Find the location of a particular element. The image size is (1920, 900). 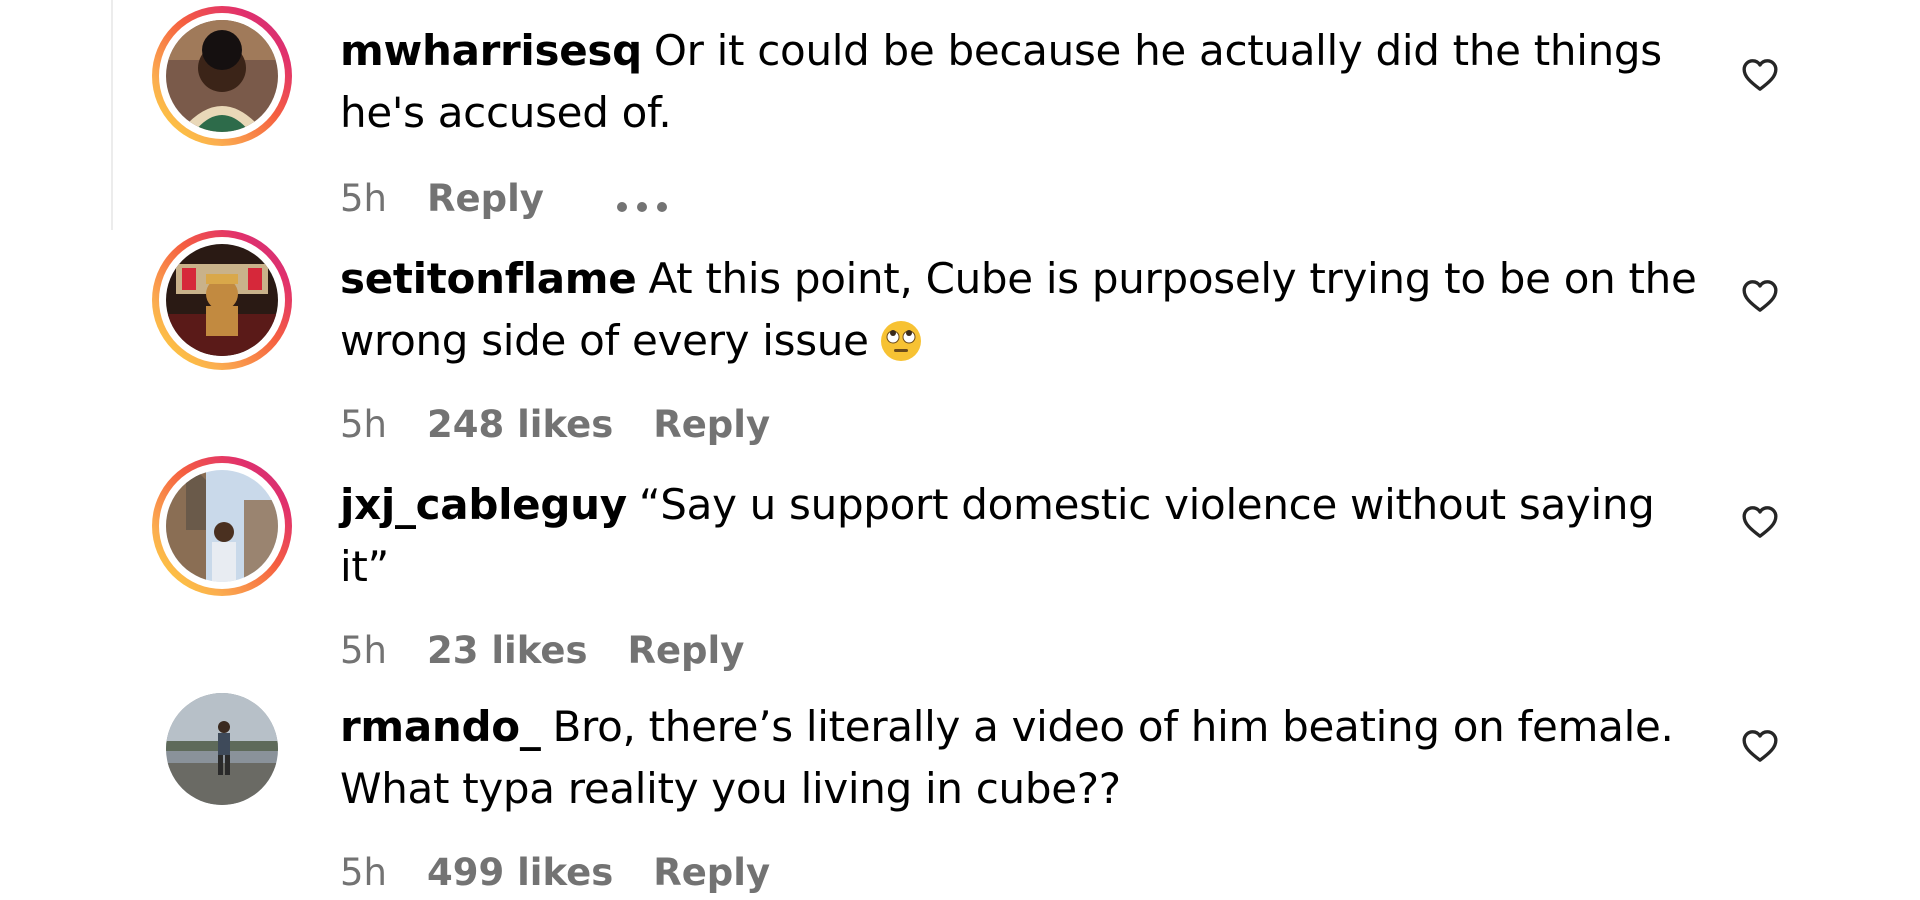

comment-meta: 5h 499 likes Reply is located at coordinates (575, 873).